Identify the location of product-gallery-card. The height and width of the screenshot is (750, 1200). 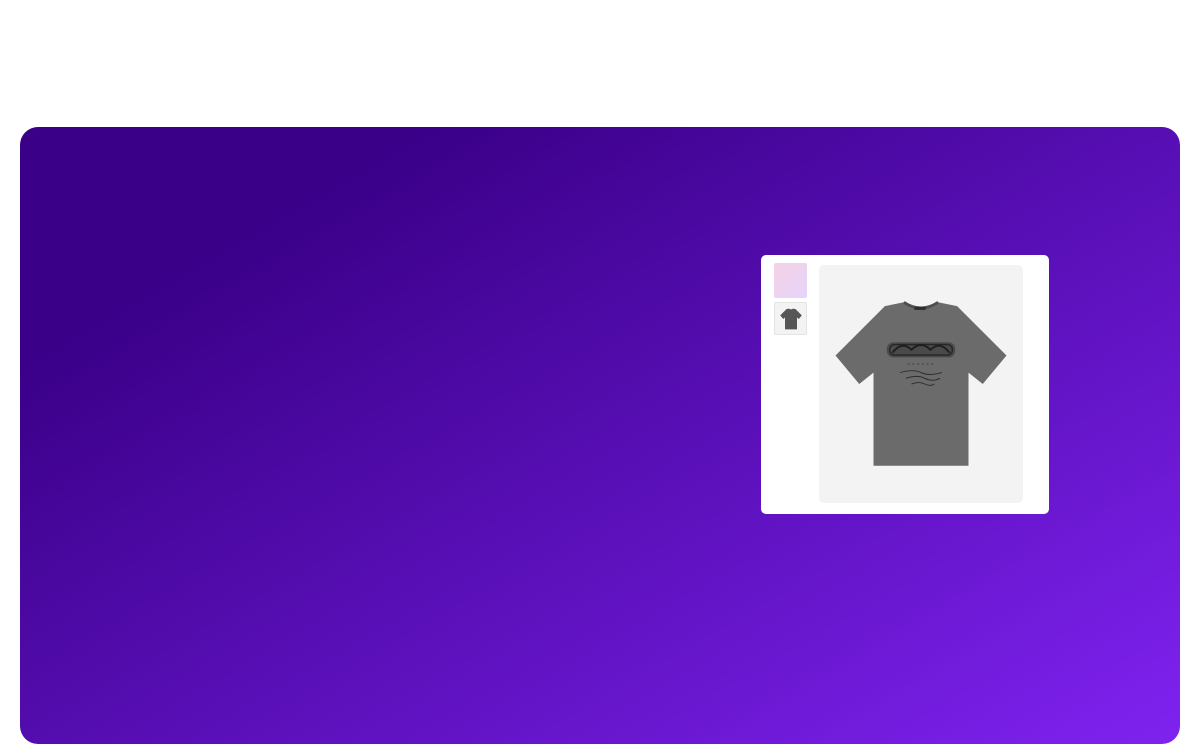
(905, 384).